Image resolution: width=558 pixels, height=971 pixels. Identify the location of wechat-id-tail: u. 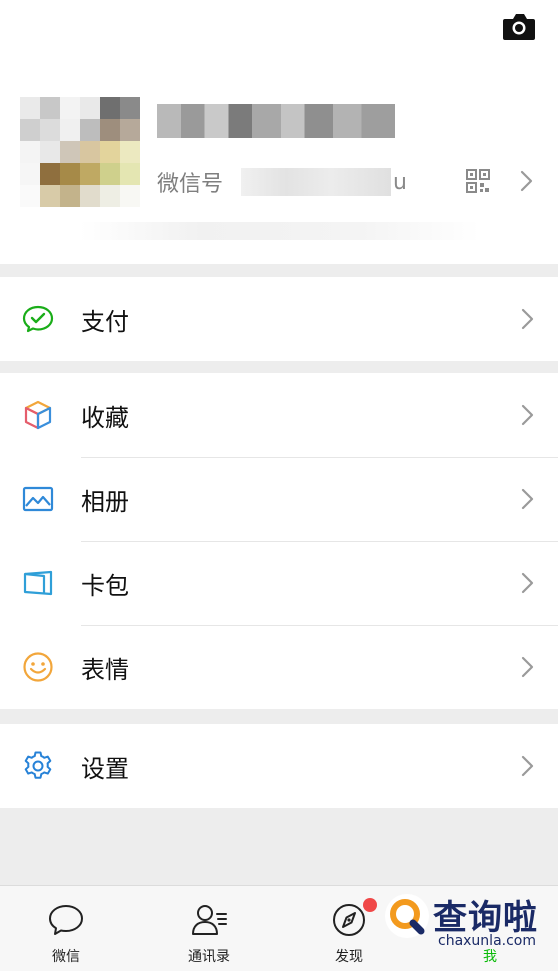
(400, 182).